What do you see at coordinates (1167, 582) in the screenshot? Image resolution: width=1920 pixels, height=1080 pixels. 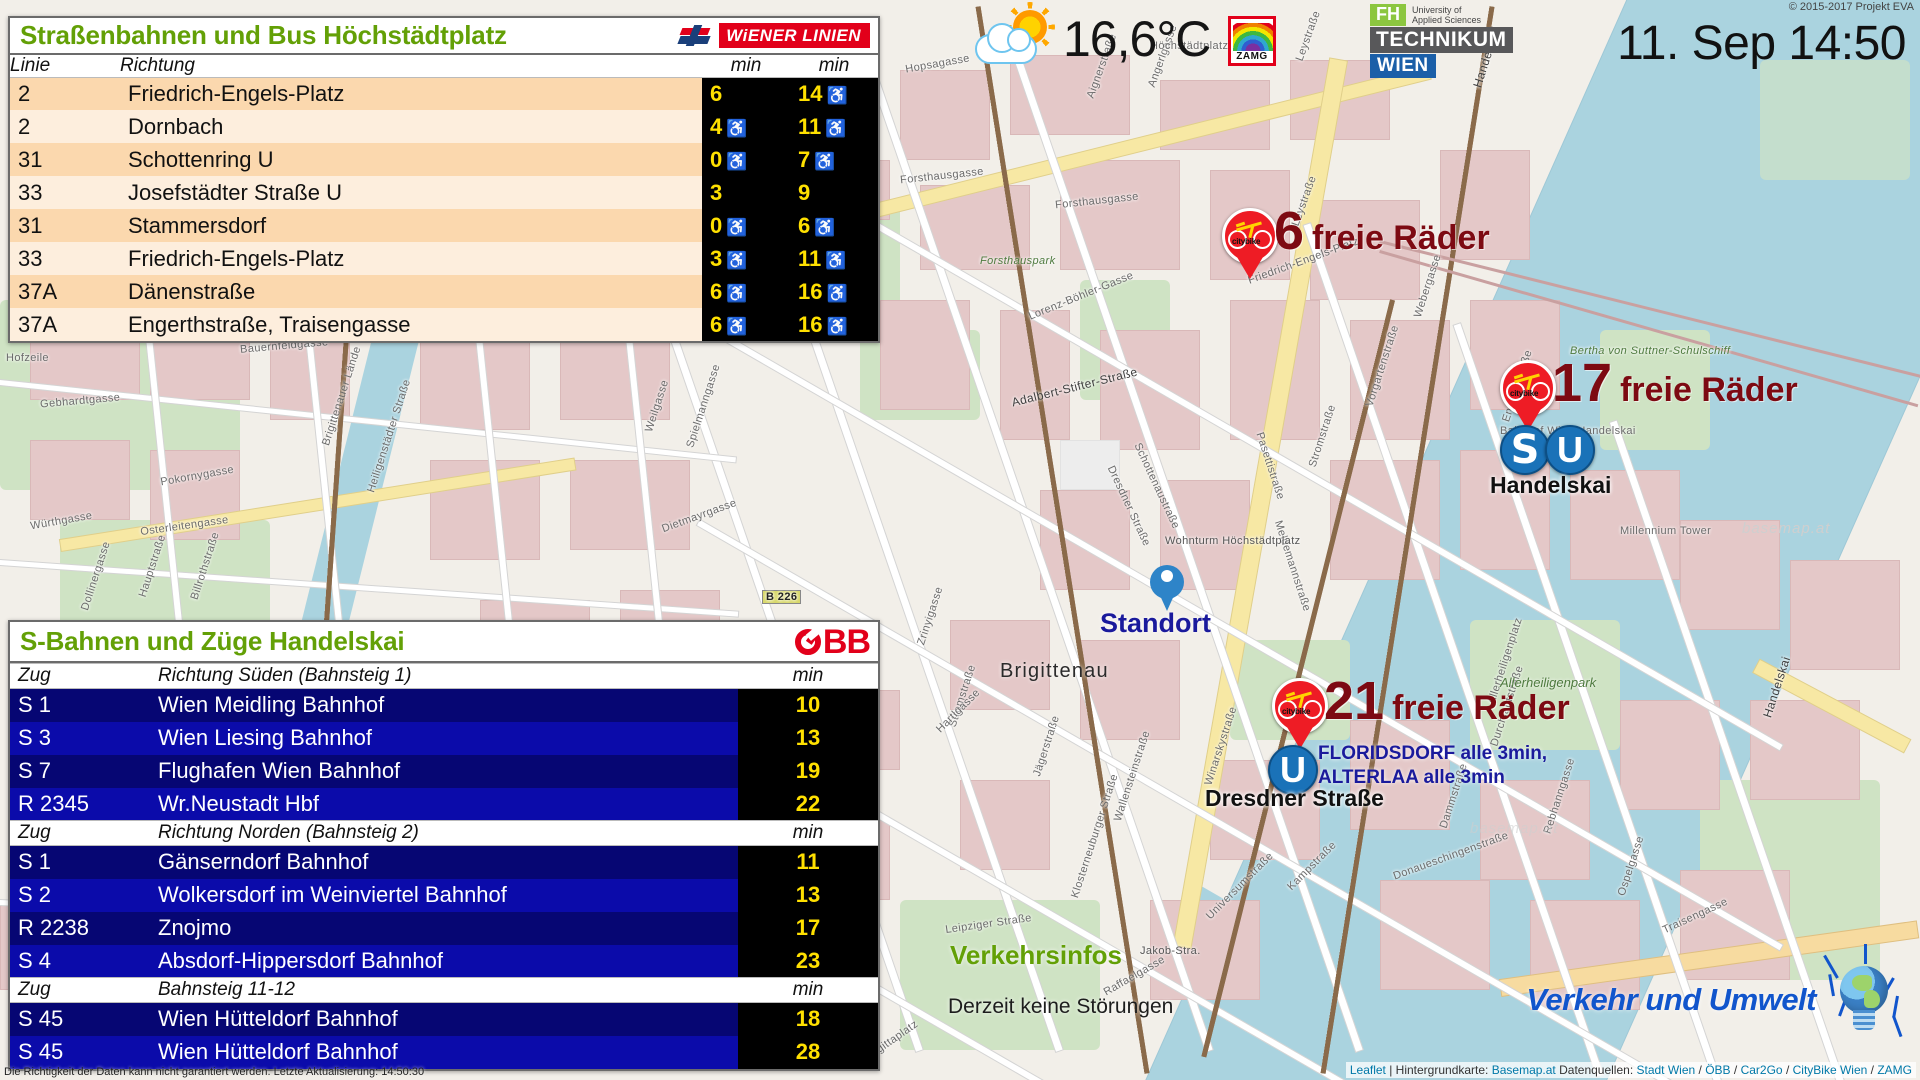 I see `location-pin` at bounding box center [1167, 582].